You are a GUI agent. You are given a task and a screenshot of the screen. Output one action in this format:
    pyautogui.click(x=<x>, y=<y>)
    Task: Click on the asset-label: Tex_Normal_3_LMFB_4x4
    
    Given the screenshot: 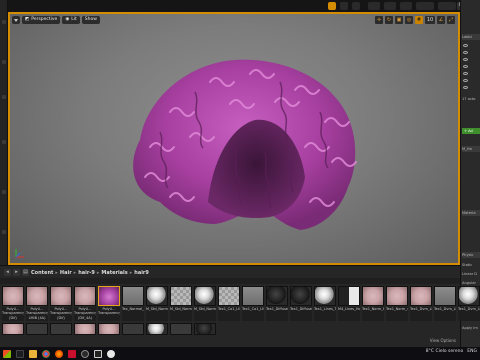 What is the action you would take?
    pyautogui.click(x=133, y=314)
    